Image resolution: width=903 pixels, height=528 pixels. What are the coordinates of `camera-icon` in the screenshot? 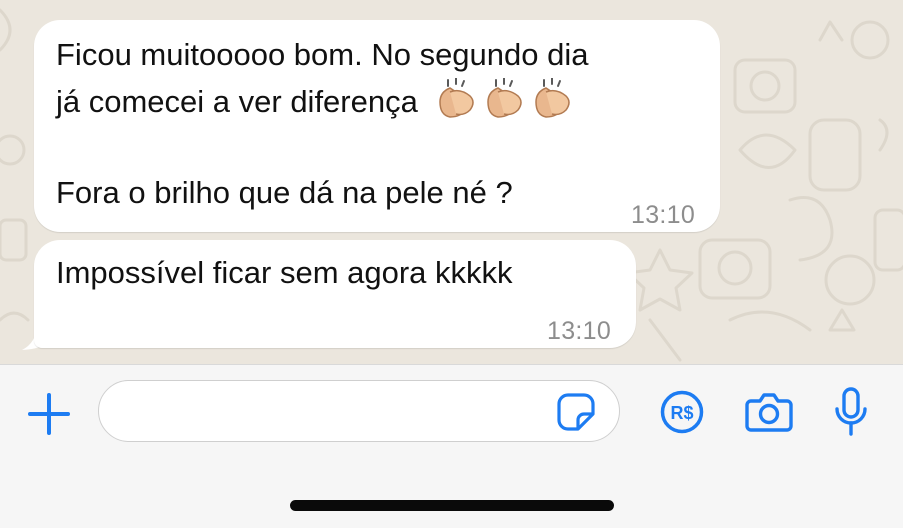 It's located at (769, 412).